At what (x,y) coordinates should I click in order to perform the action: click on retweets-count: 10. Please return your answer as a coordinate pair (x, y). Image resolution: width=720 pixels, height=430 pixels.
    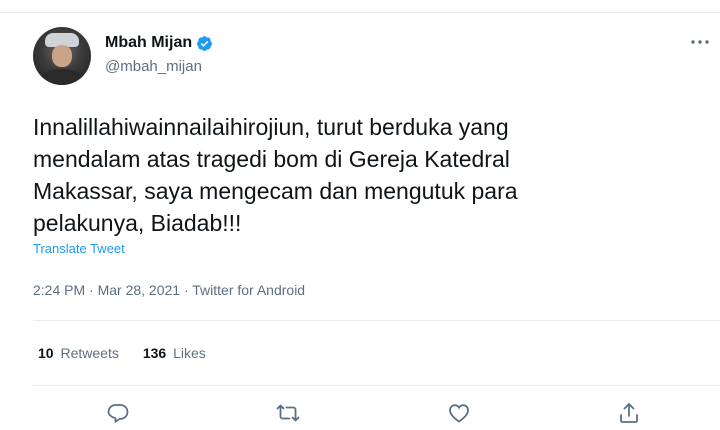
    Looking at the image, I should click on (46, 353).